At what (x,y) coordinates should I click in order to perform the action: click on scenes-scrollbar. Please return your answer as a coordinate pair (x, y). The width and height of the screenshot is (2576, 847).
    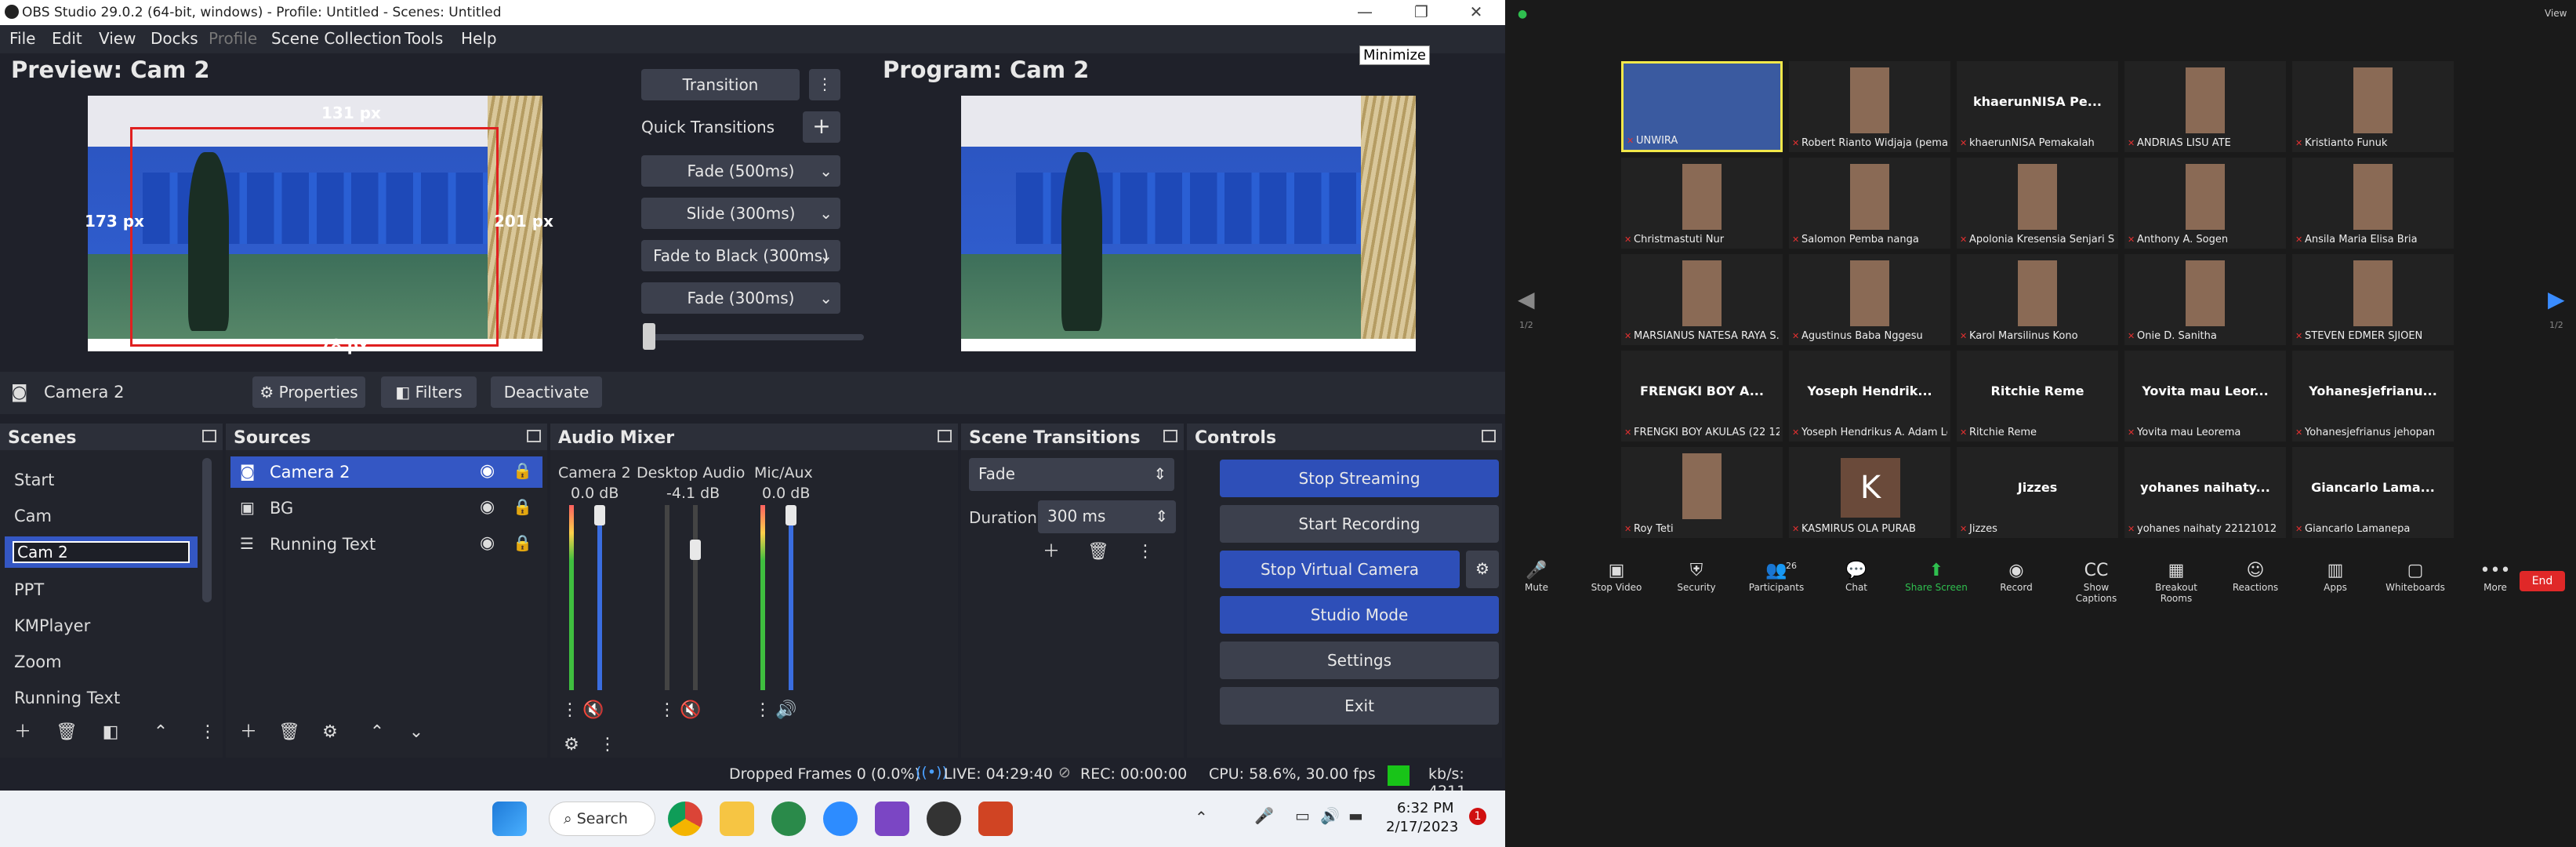
    Looking at the image, I should click on (207, 530).